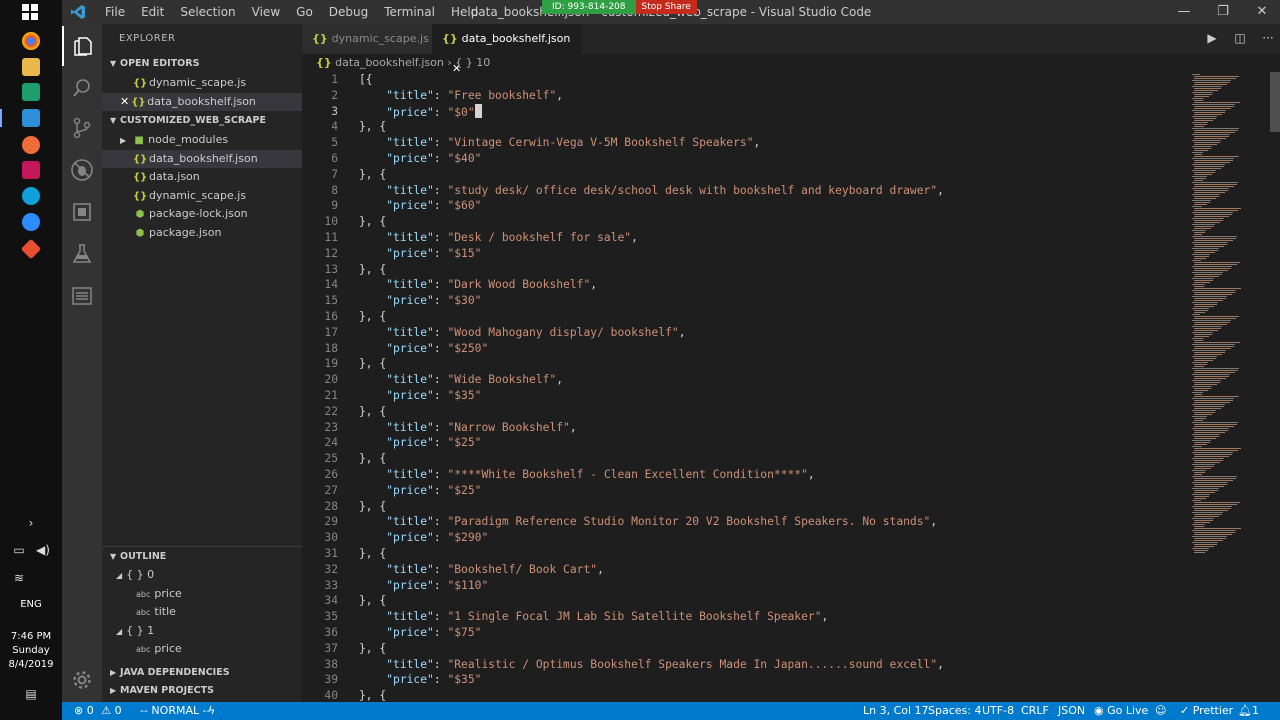 The width and height of the screenshot is (1280, 720). I want to click on code-line: 10}, {, so click(745, 222).